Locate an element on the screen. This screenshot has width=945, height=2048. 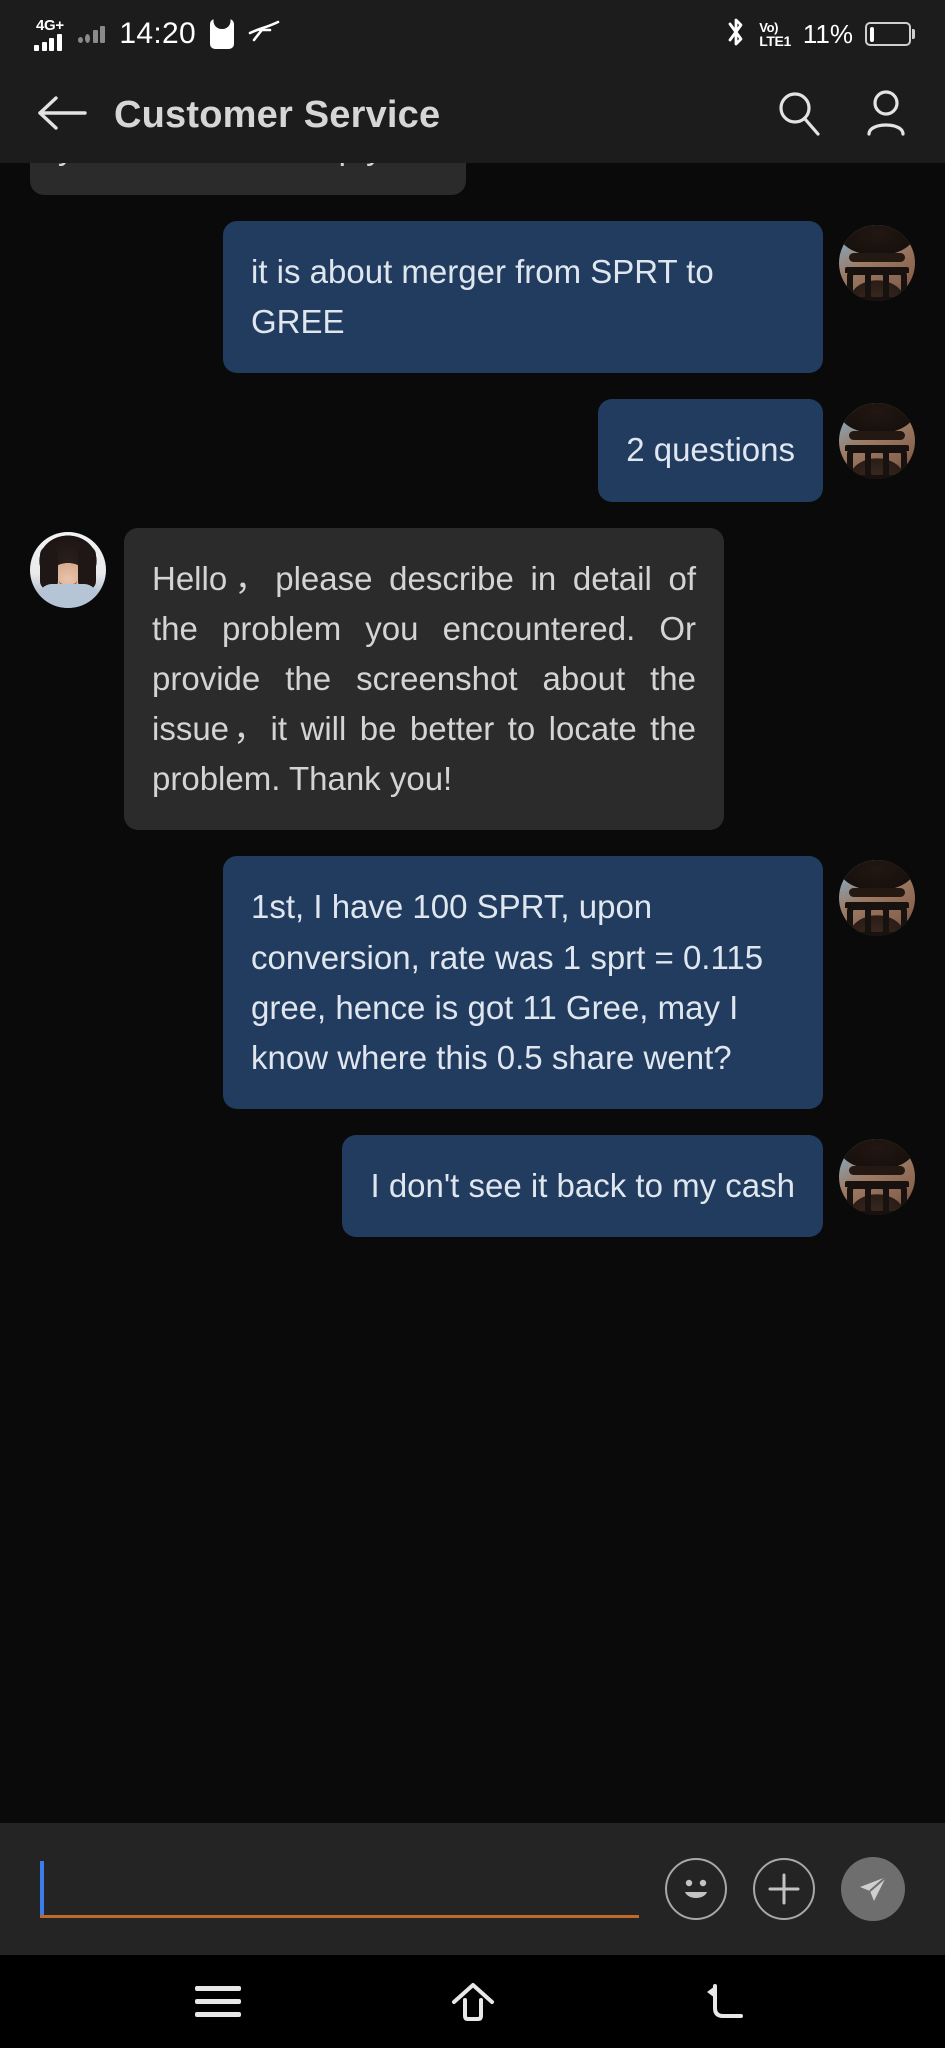
page-title: Customer Service is located at coordinates (277, 115).